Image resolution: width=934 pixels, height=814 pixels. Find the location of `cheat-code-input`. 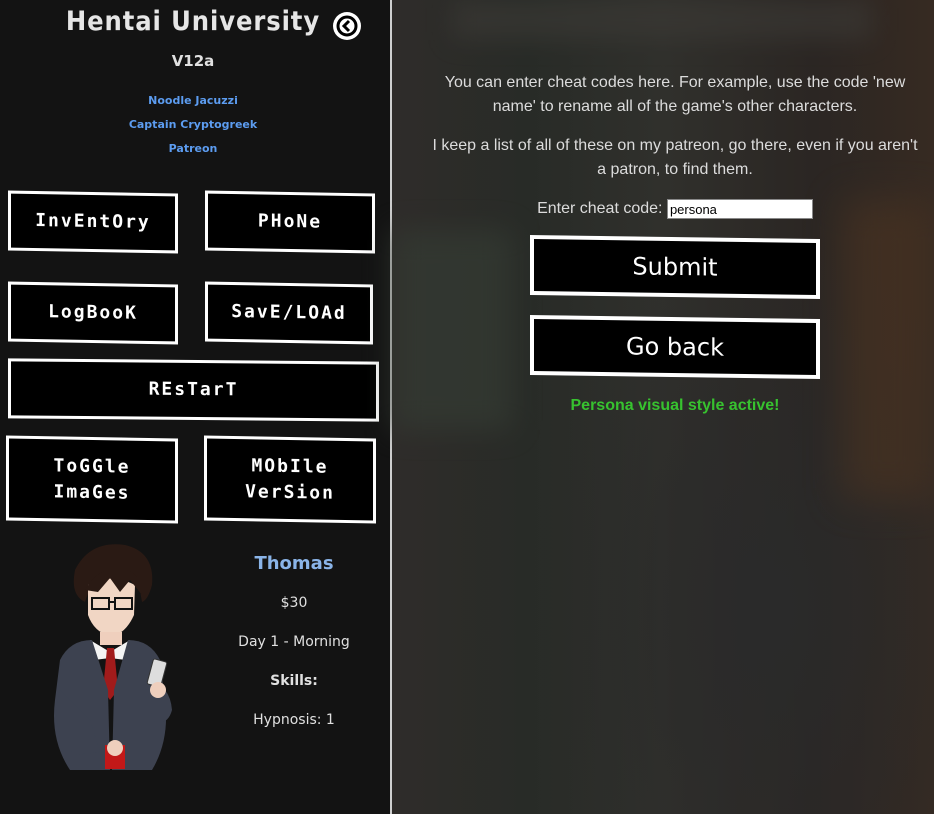

cheat-code-input is located at coordinates (739, 209).